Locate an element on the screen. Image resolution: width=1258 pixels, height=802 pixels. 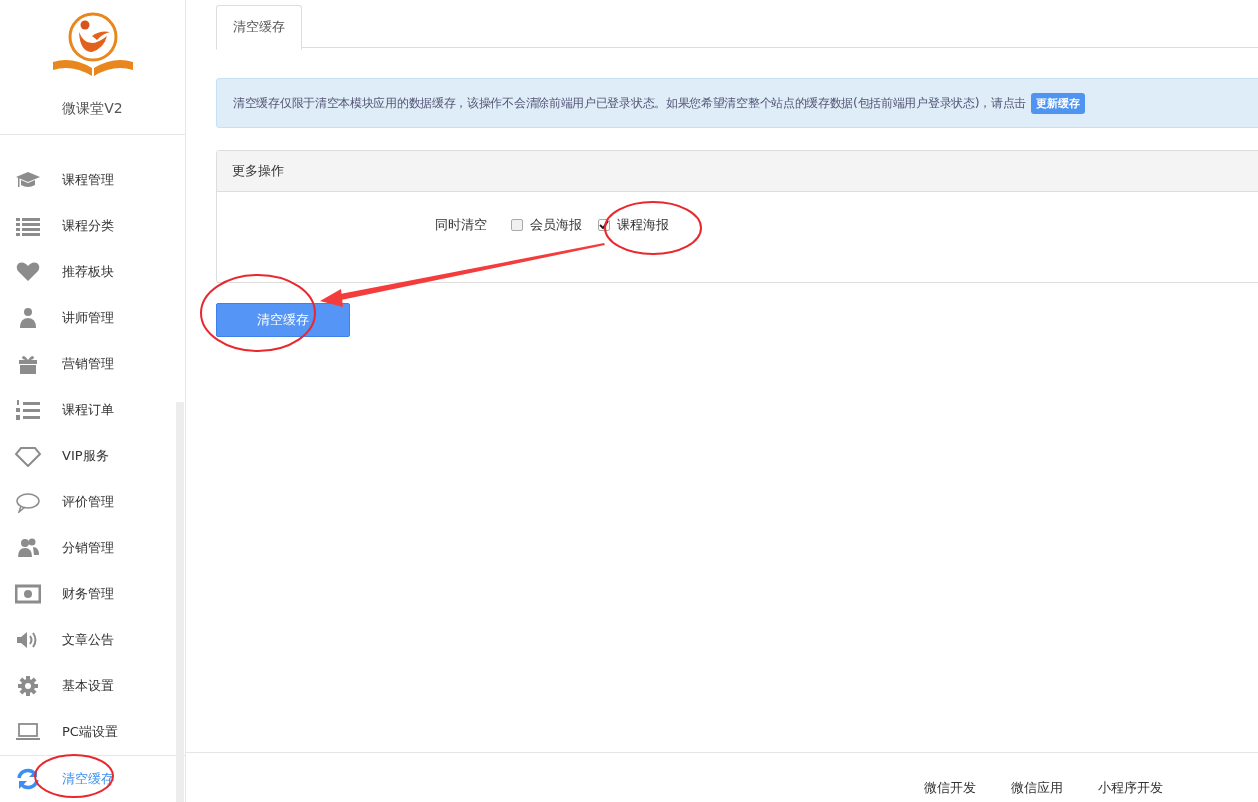
checkbox-label: 会员海报 is located at coordinates (556, 225).